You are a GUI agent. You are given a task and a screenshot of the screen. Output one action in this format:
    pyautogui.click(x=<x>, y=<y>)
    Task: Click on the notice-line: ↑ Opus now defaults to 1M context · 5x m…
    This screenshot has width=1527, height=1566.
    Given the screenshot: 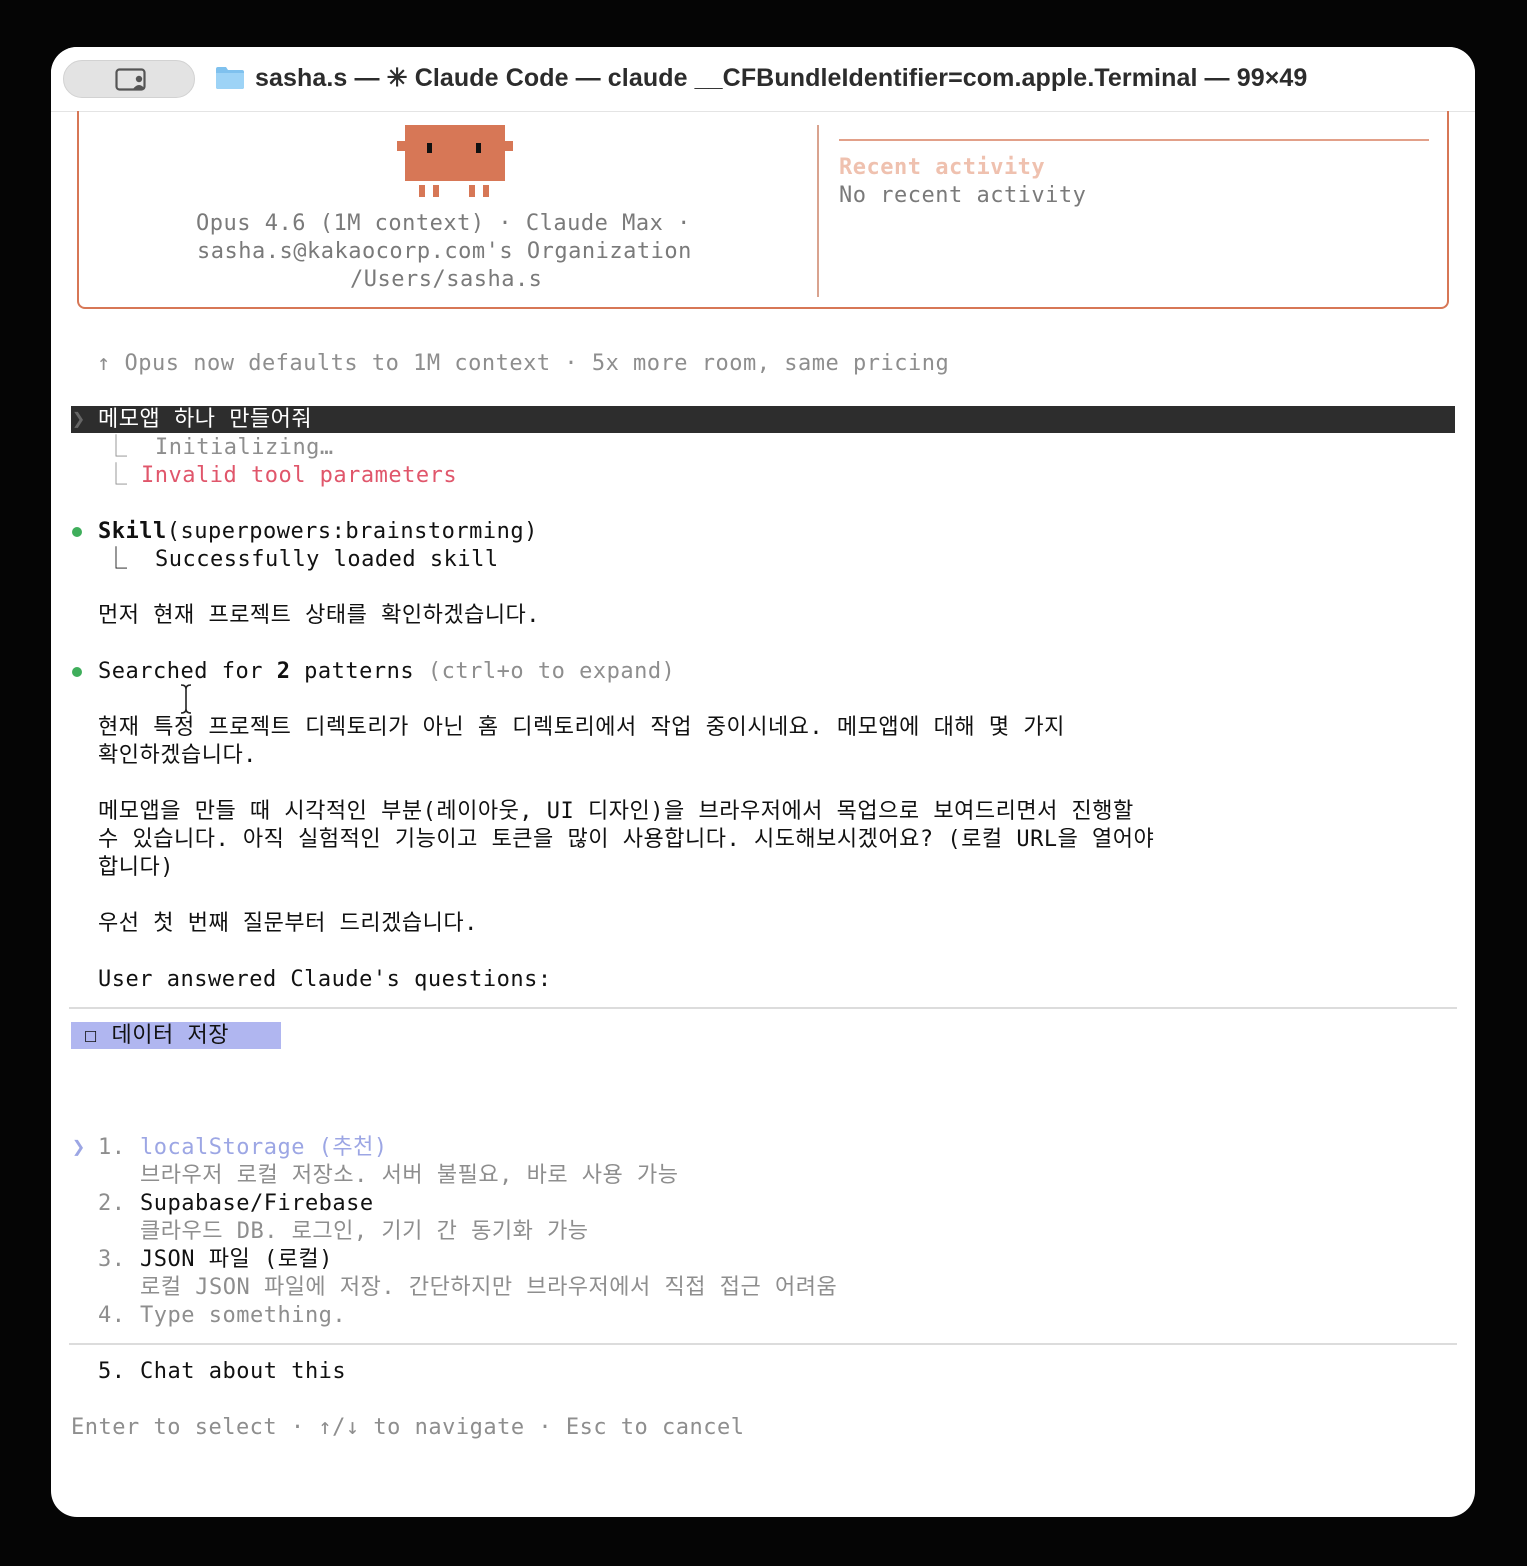 What is the action you would take?
    pyautogui.click(x=523, y=363)
    